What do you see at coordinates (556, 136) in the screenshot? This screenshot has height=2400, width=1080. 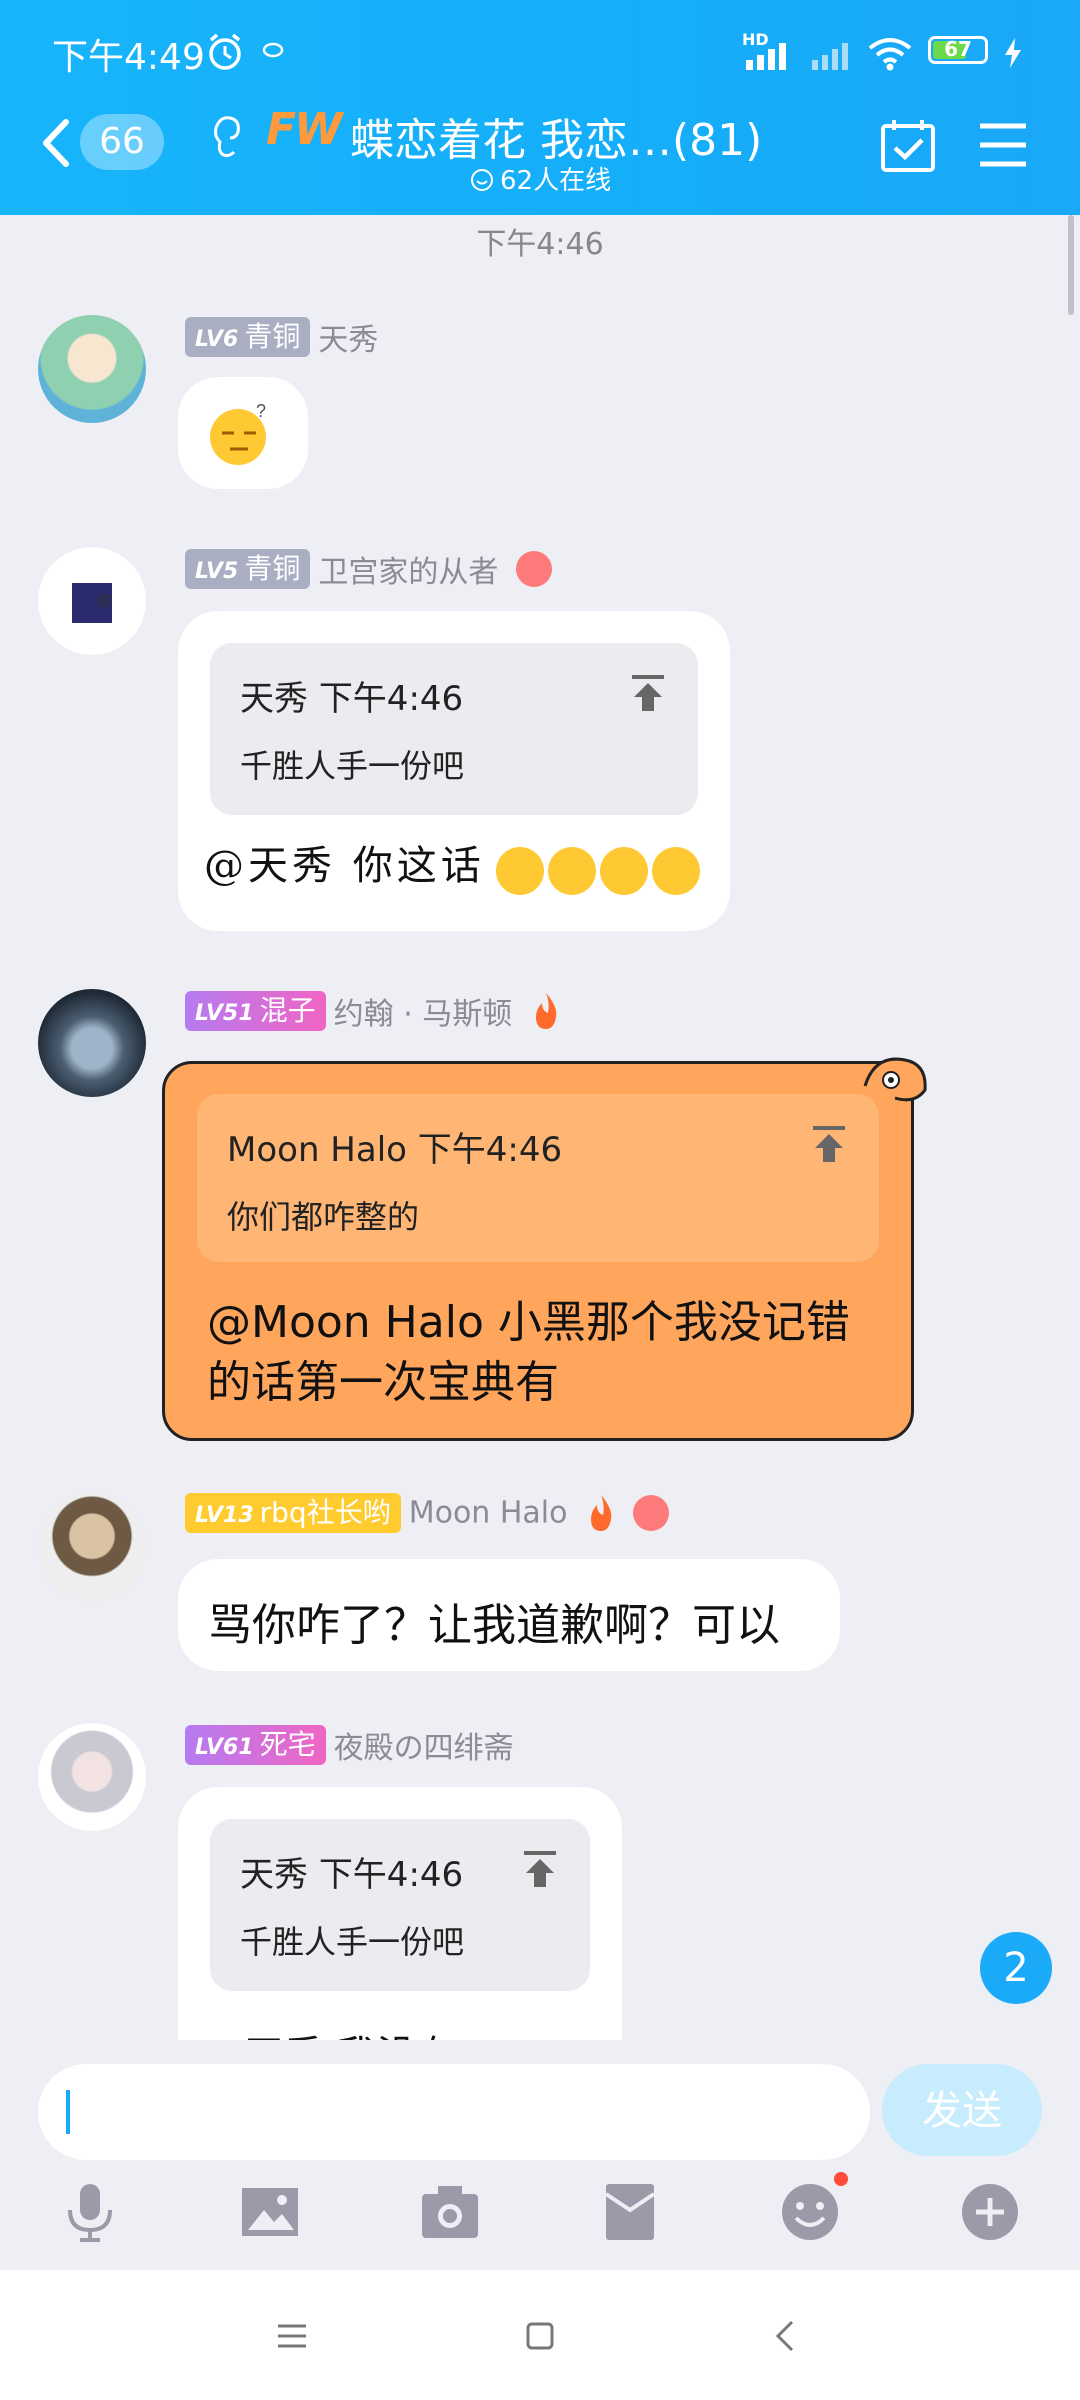 I see `group-title: 蝶恋着花 我恋…(81)` at bounding box center [556, 136].